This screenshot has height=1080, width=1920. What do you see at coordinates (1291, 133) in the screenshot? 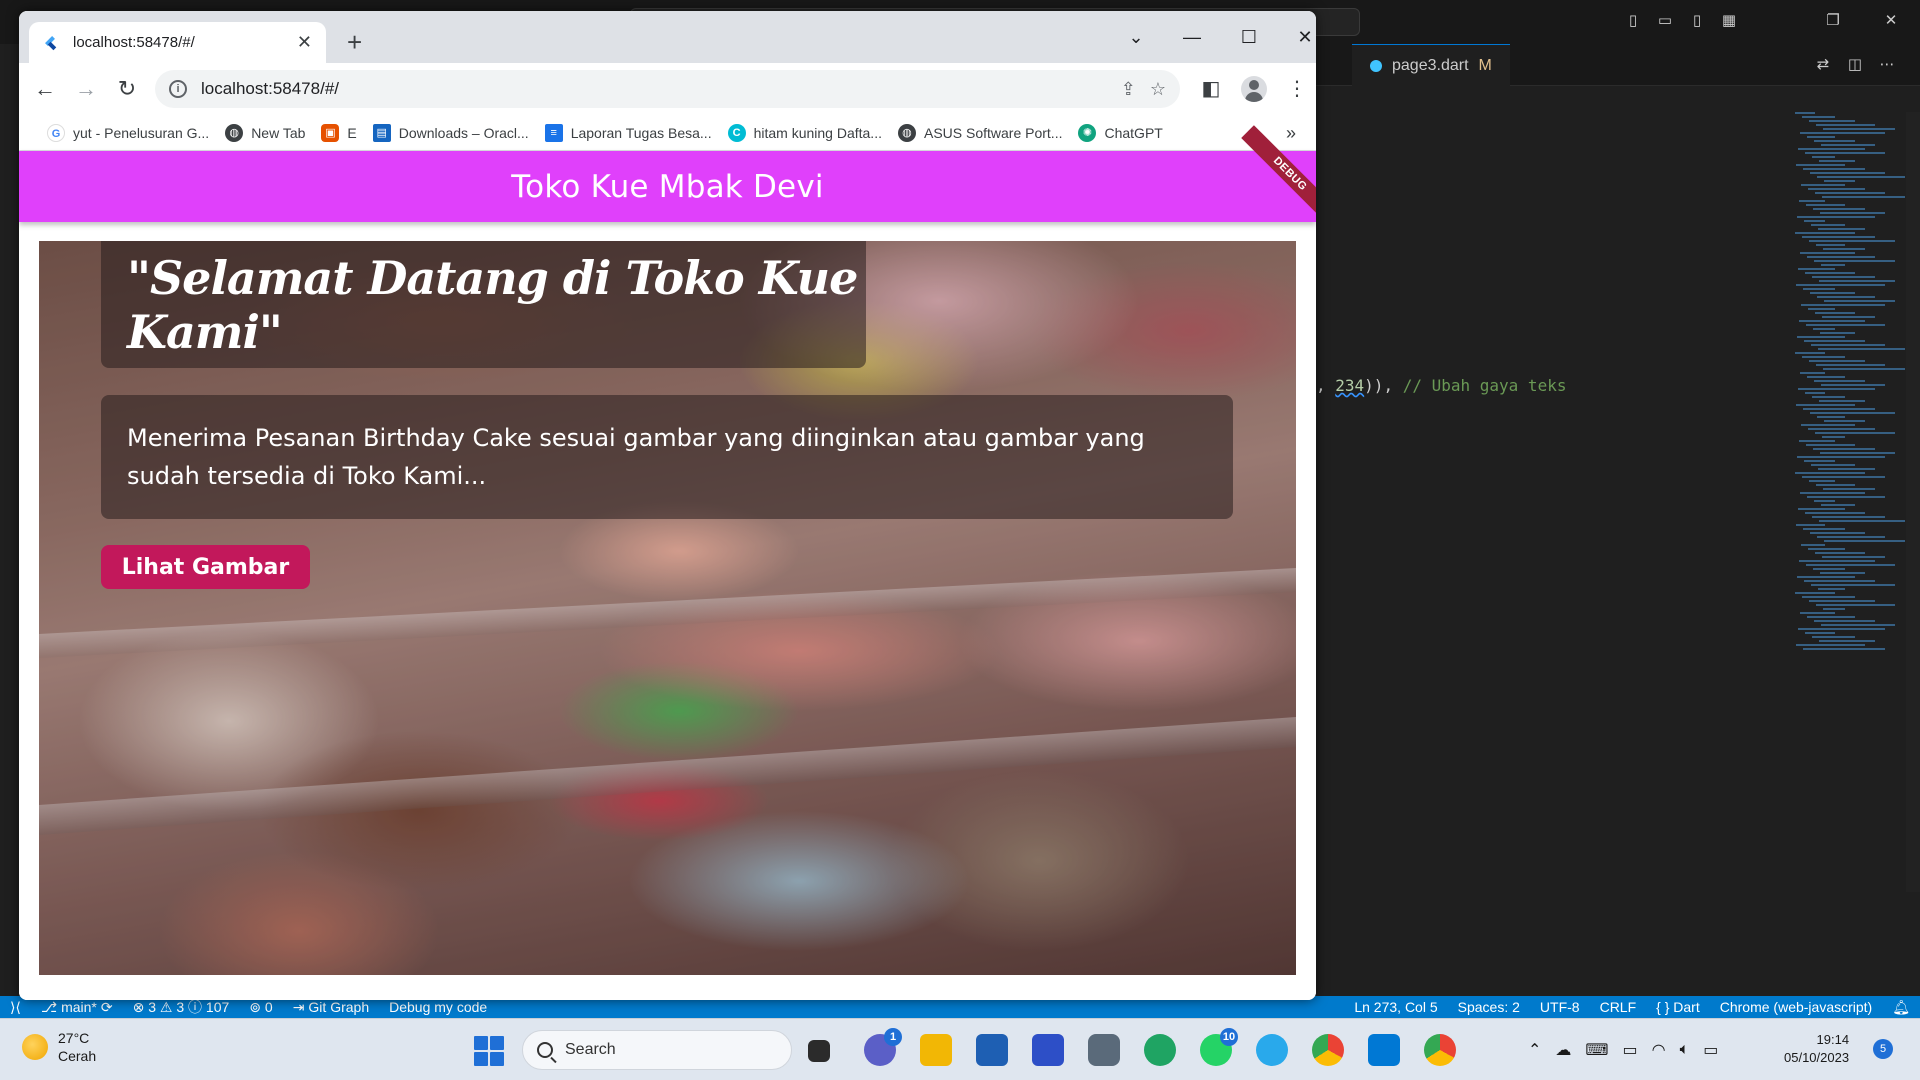
I see `more-bookmarks-icon: »` at bounding box center [1291, 133].